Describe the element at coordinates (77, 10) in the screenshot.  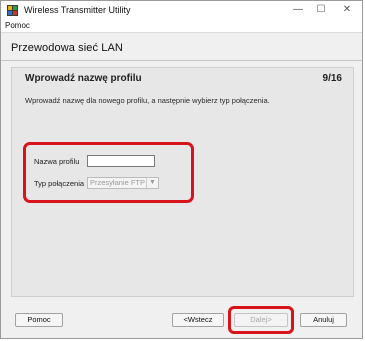
I see `window-title: Wireless Transmitter Utility` at that location.